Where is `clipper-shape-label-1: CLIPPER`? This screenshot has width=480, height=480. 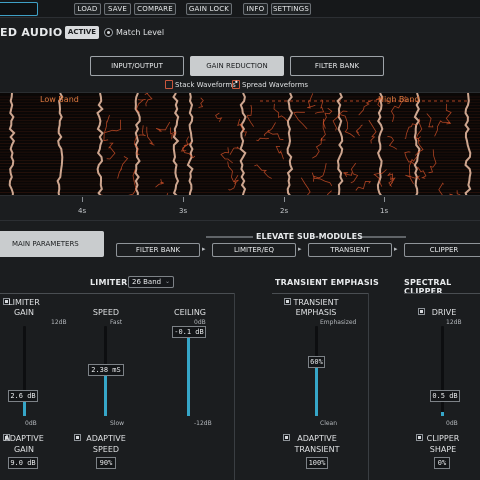
clipper-shape-label-1: CLIPPER is located at coordinates (443, 438).